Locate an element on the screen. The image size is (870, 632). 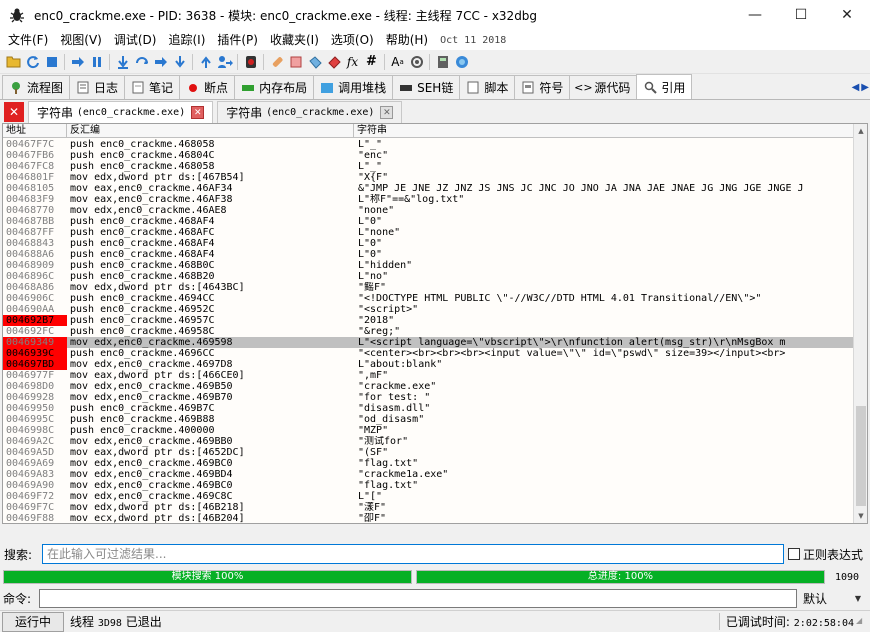
run-icon is located at coordinates (77, 61).